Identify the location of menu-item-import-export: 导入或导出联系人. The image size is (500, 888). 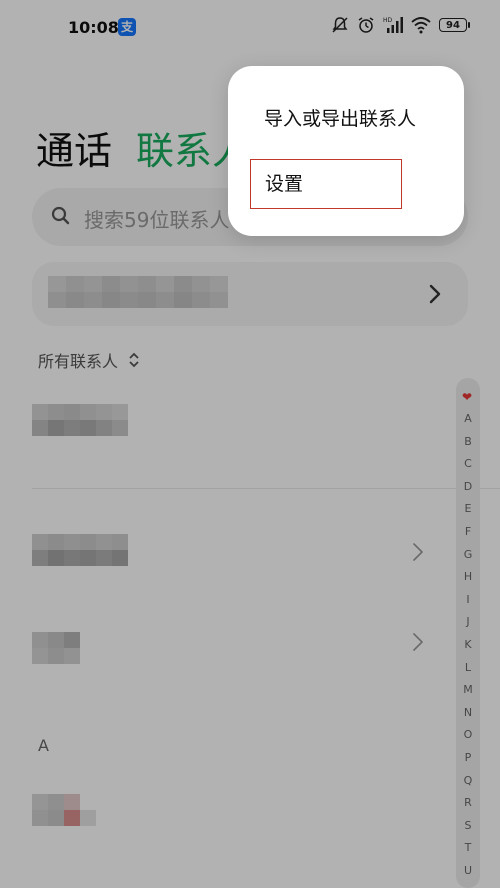
(340, 117).